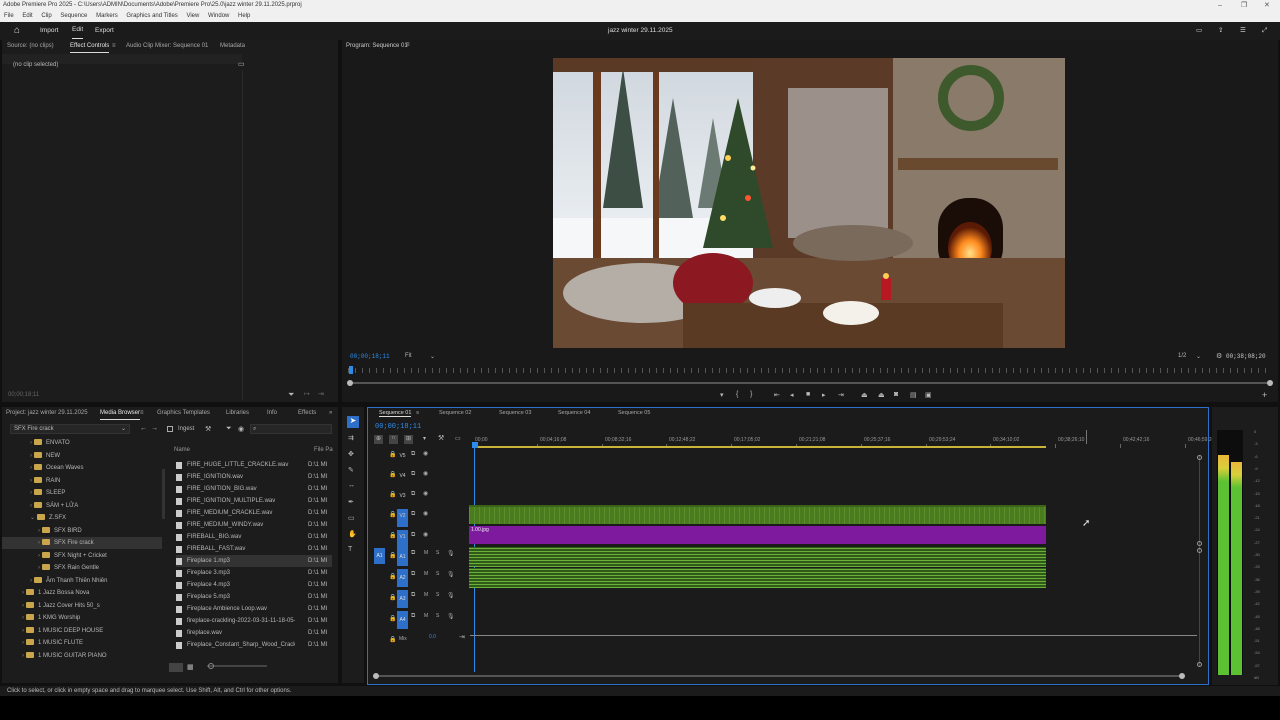 Image resolution: width=1280 pixels, height=720 pixels. Describe the element at coordinates (1267, 5) in the screenshot. I see `close-button: ✕` at that location.